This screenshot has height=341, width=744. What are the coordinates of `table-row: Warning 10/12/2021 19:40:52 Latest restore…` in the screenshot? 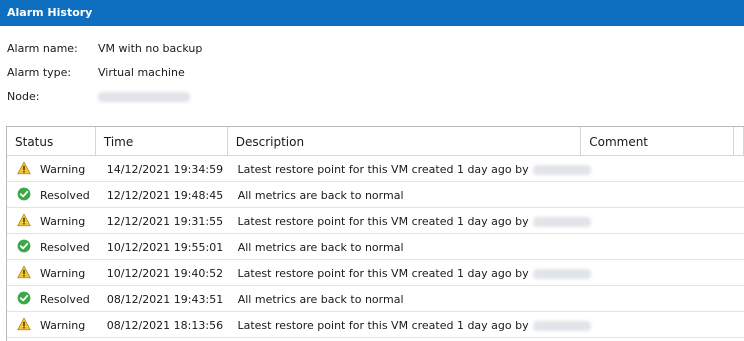 It's located at (375, 273).